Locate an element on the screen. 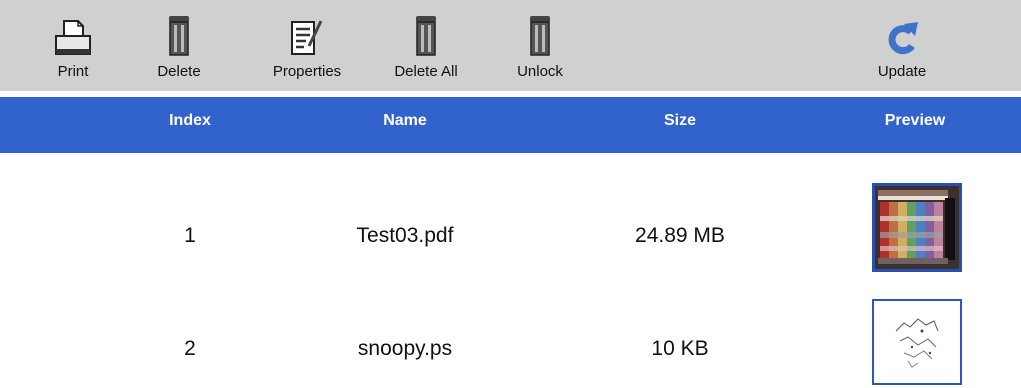  delete-all-label: Delete All is located at coordinates (426, 71).